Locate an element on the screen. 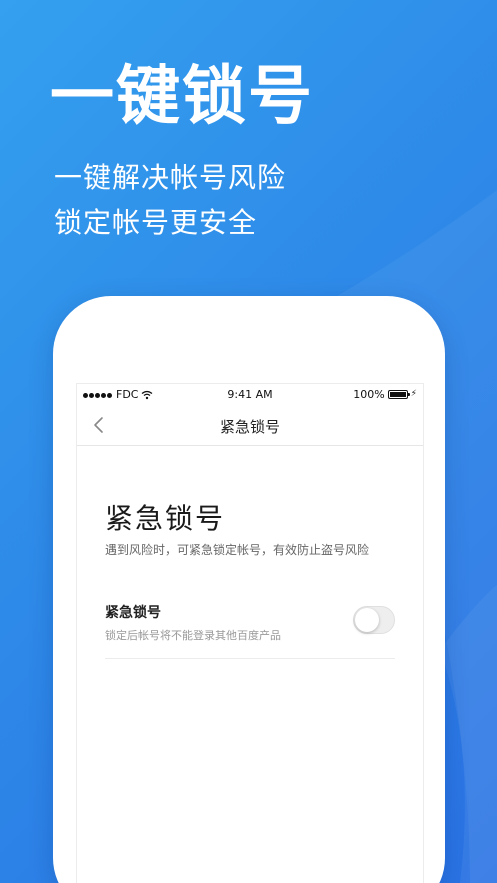  nav-bar: 紧急锁号 is located at coordinates (250, 426).